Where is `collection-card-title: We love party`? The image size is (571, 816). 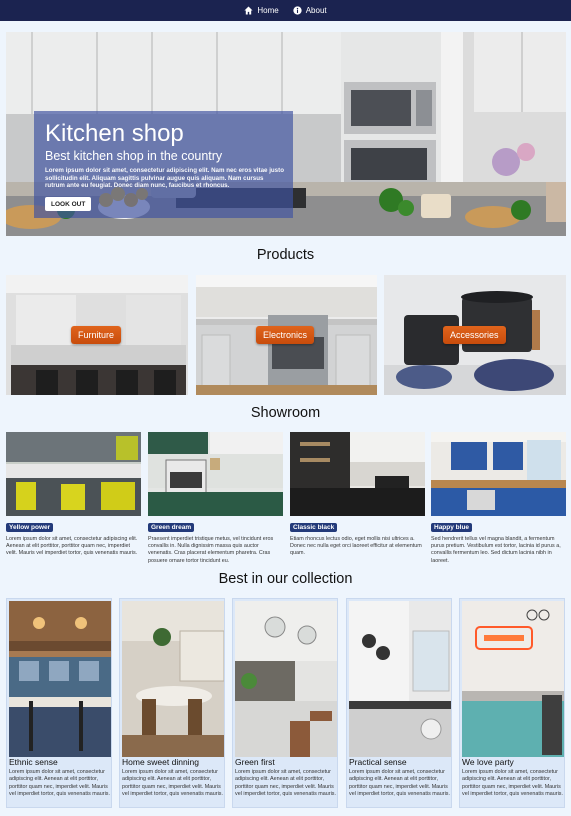 collection-card-title: We love party is located at coordinates (488, 762).